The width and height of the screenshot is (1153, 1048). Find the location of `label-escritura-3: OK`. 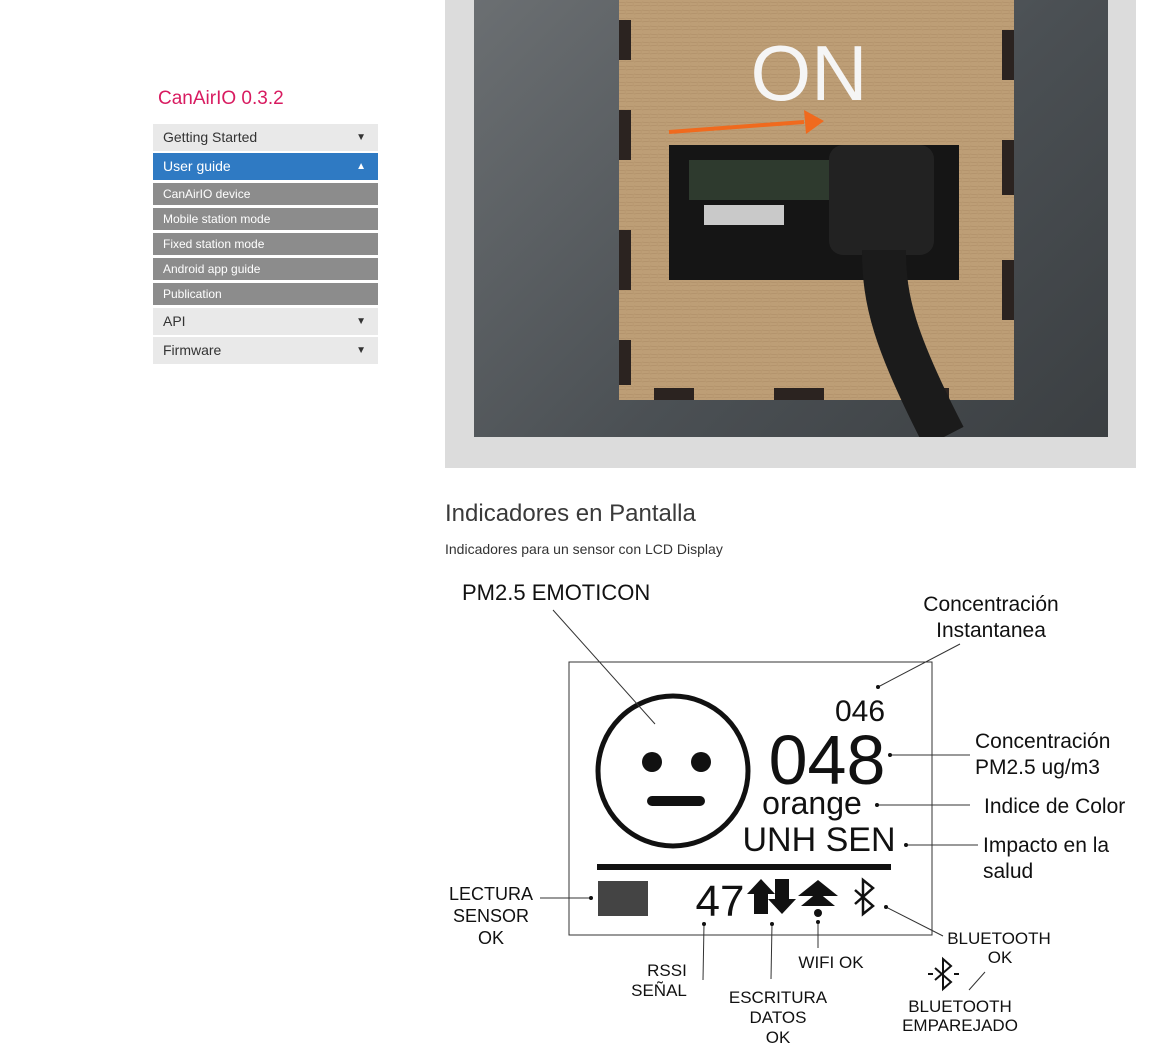

label-escritura-3: OK is located at coordinates (778, 1037).